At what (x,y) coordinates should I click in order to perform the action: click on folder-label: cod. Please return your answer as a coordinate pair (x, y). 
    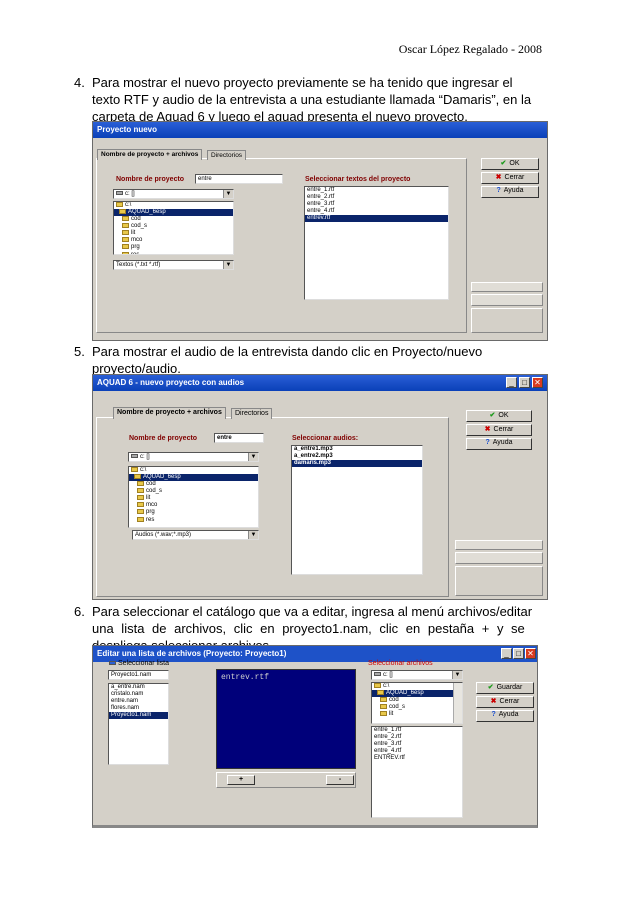
    Looking at the image, I should click on (151, 484).